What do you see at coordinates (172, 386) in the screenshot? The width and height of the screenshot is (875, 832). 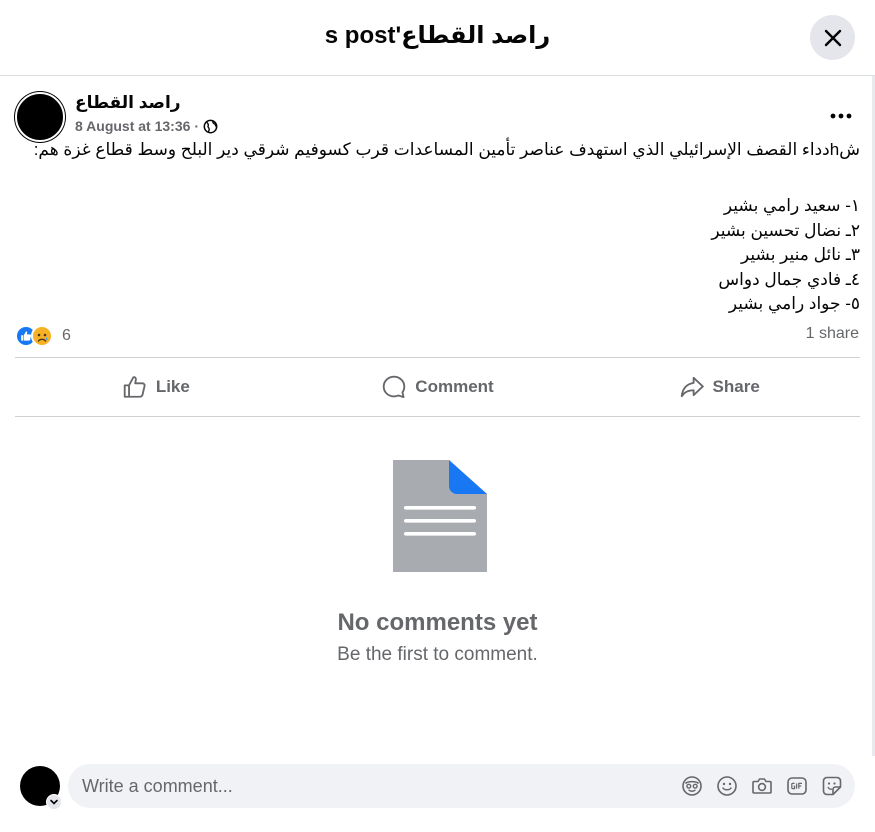 I see `like-label: Like` at bounding box center [172, 386].